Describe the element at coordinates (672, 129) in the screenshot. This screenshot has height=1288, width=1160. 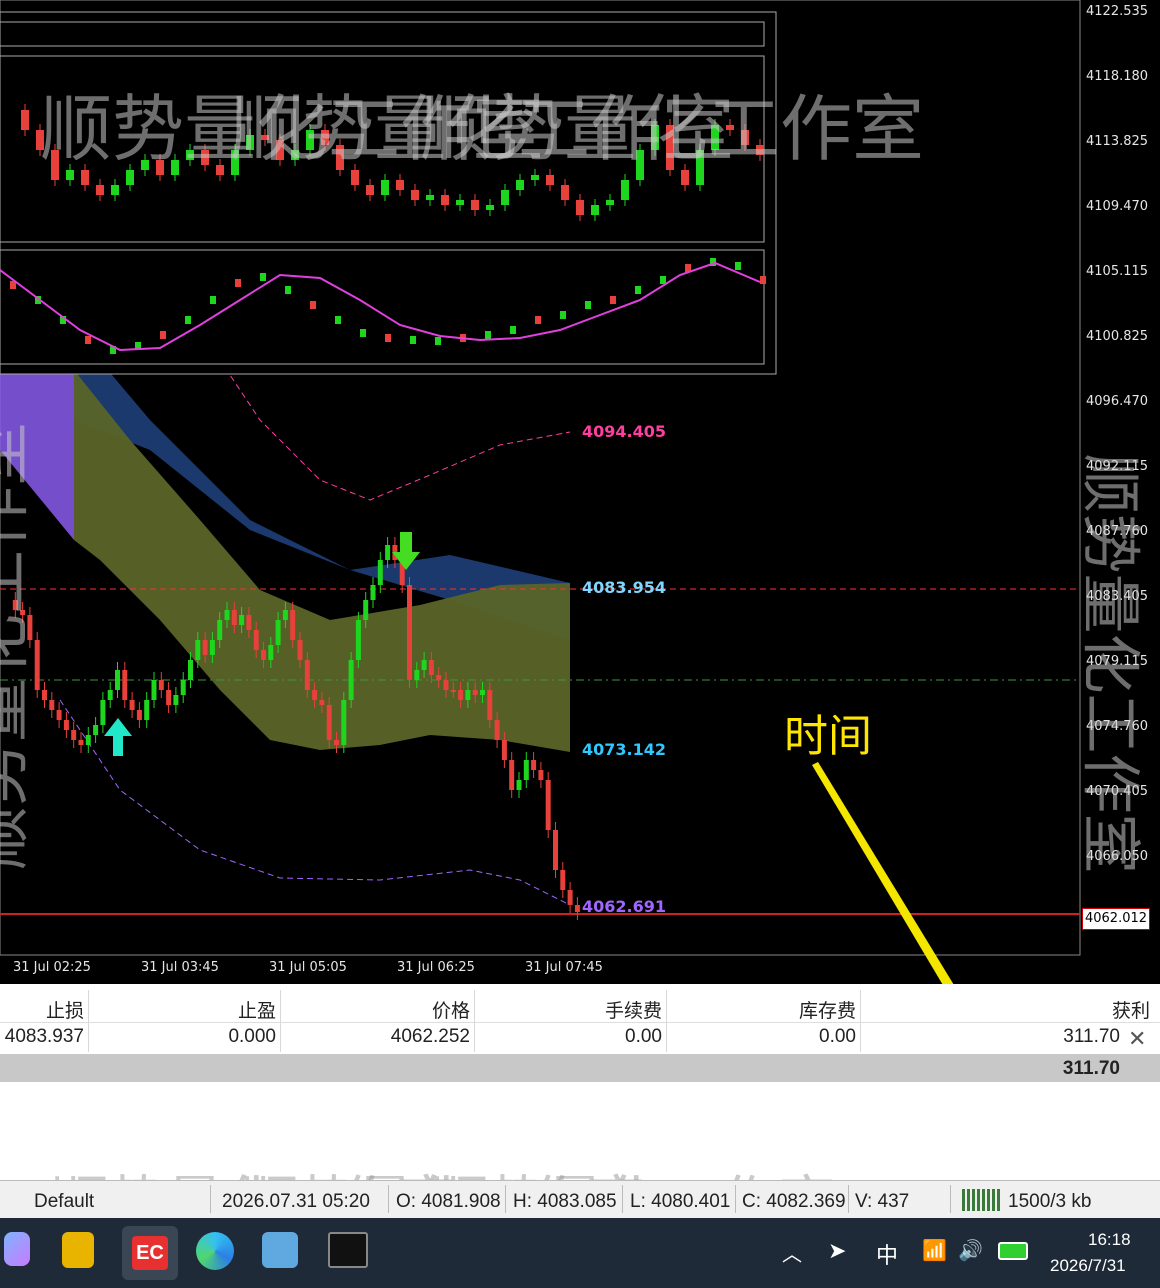
I see `watermark-top-3: 顺势量化工作室` at that location.